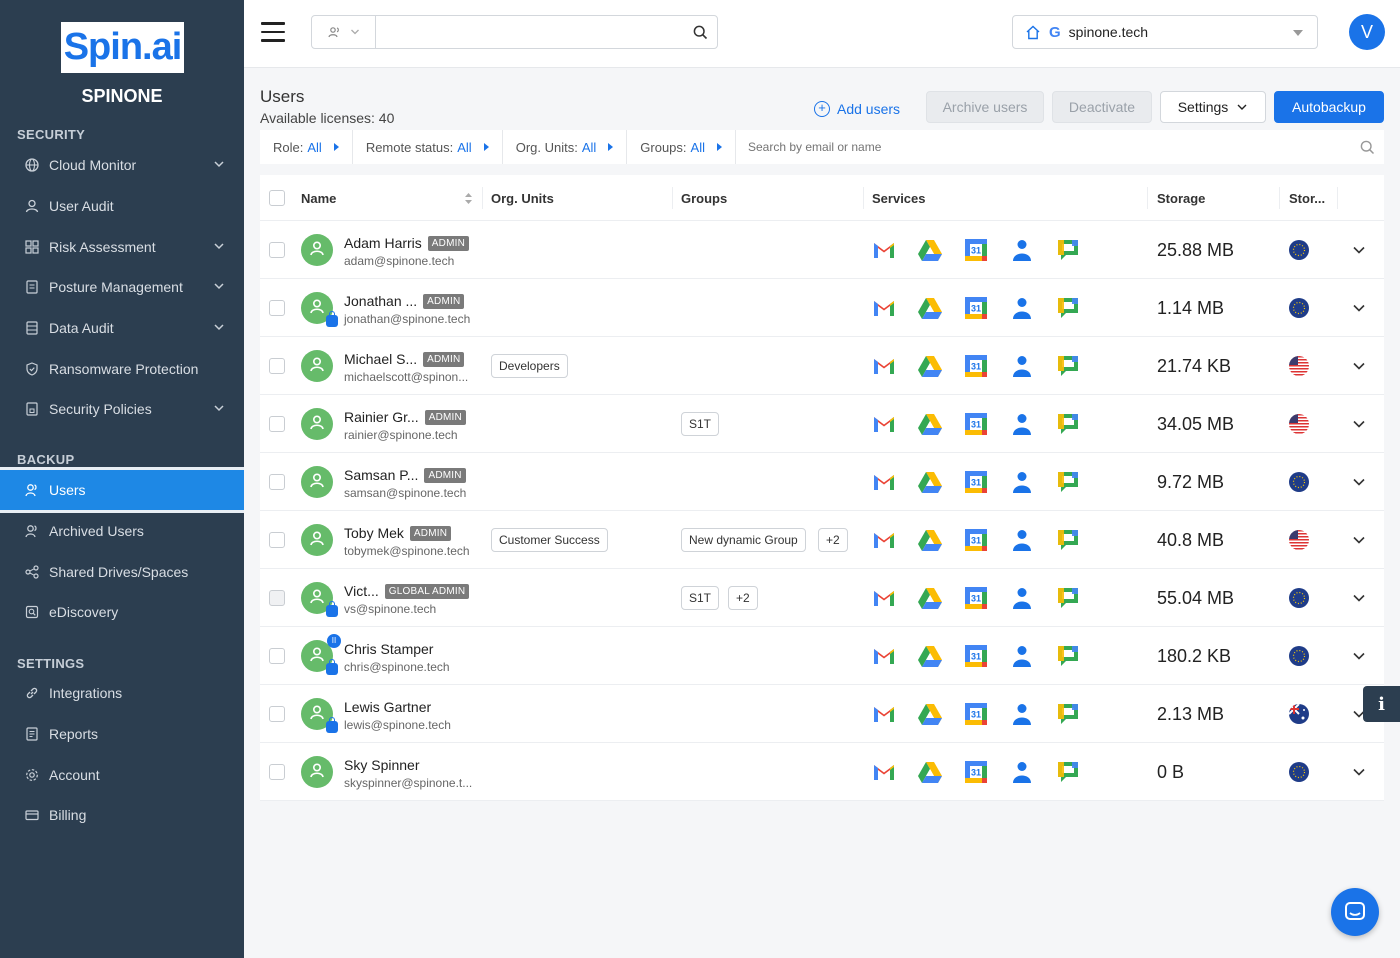 The image size is (1400, 958). Describe the element at coordinates (277, 198) in the screenshot. I see `select-all-checkbox` at that location.